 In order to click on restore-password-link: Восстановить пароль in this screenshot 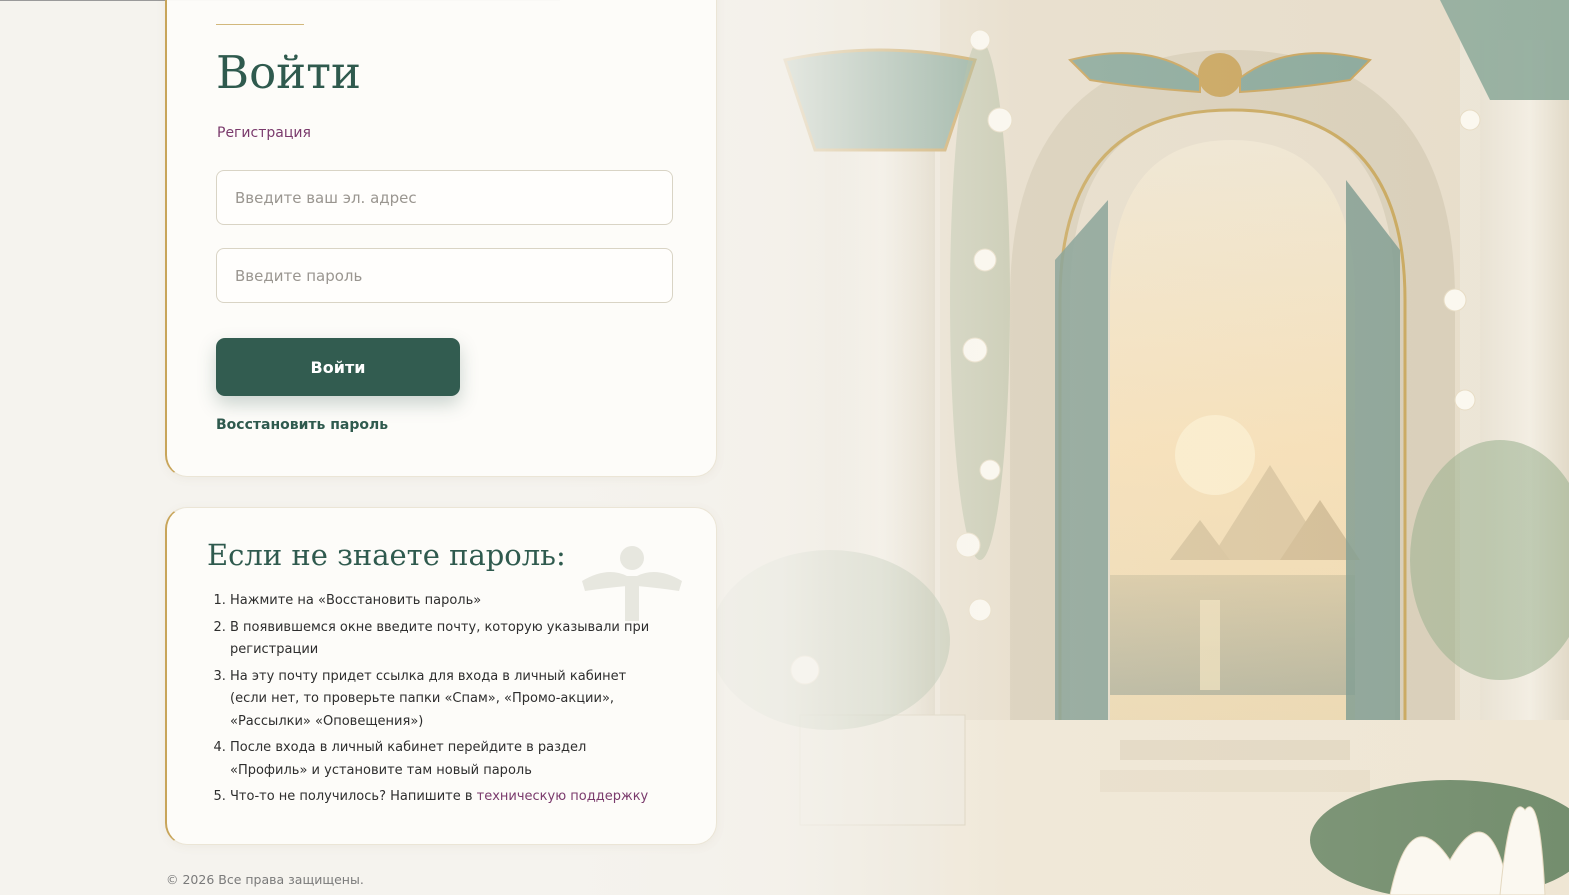, I will do `click(302, 425)`.